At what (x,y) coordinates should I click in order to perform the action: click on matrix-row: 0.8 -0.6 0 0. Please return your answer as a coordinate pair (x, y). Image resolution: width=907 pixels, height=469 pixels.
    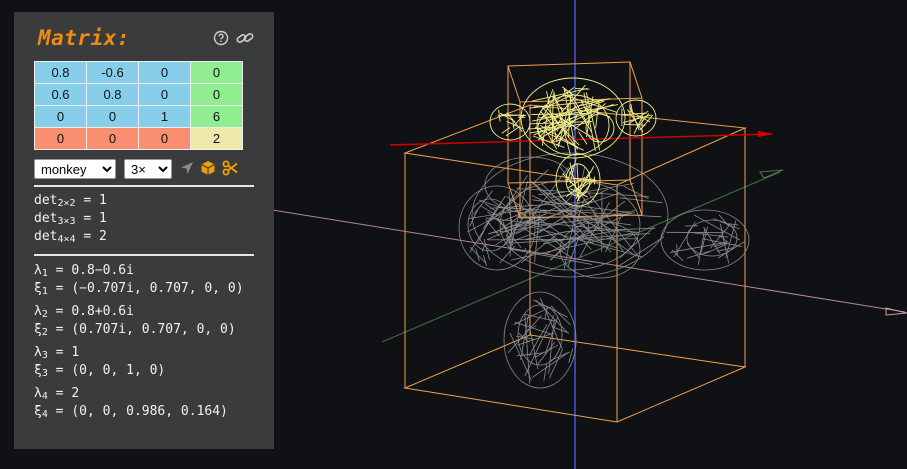
    Looking at the image, I should click on (138, 72).